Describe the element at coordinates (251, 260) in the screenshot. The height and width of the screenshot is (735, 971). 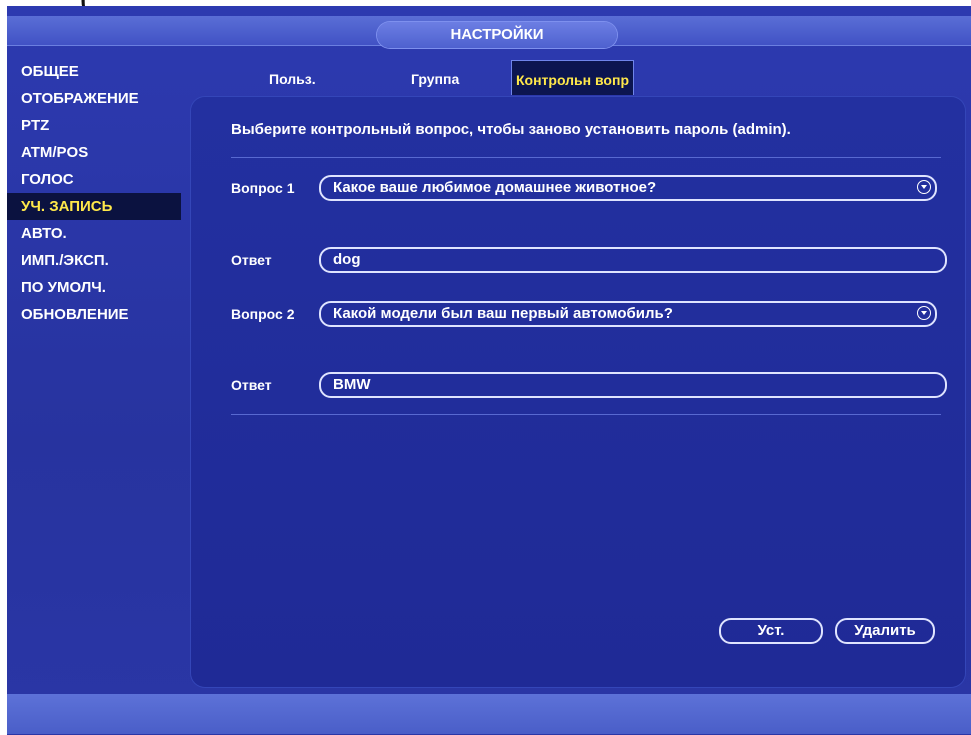
I see `answer1-label: Ответ` at that location.